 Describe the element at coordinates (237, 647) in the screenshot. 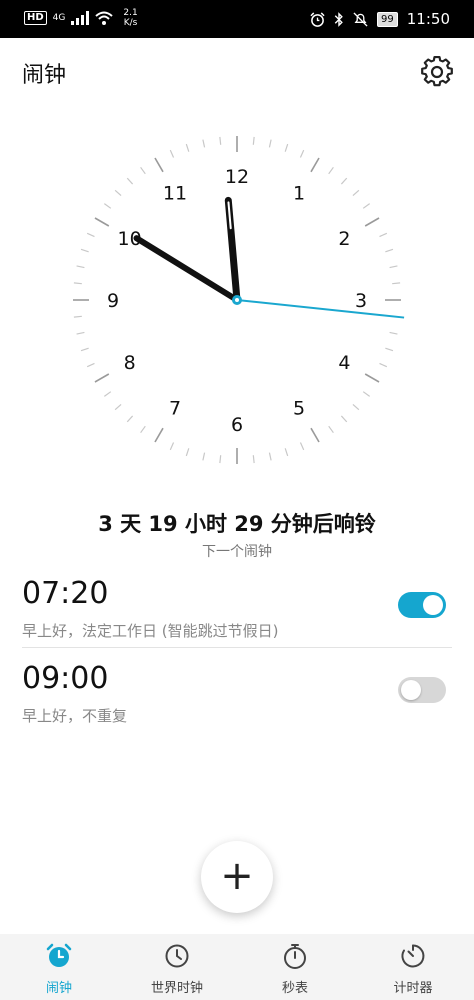

I see `divider` at that location.